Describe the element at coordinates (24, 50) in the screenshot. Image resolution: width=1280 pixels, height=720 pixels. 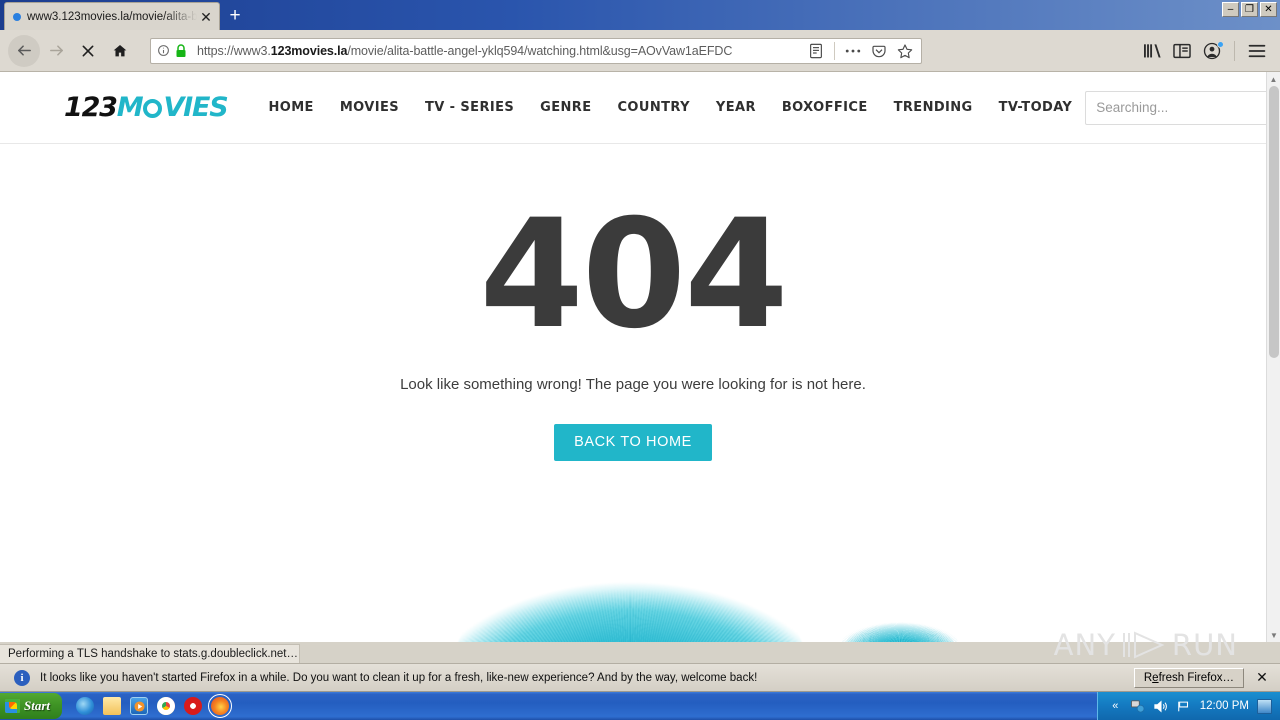
I see `back-icon` at that location.